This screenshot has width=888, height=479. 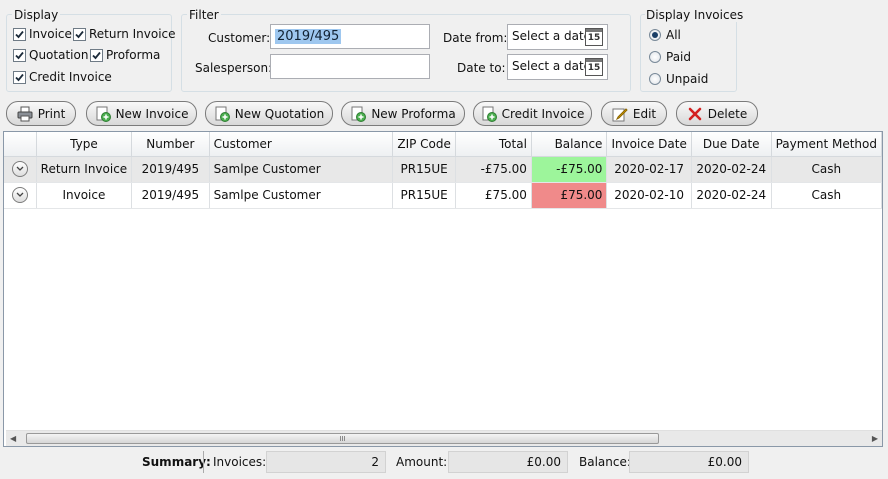 I want to click on display-invoices-title: Display Invoices, so click(x=695, y=15).